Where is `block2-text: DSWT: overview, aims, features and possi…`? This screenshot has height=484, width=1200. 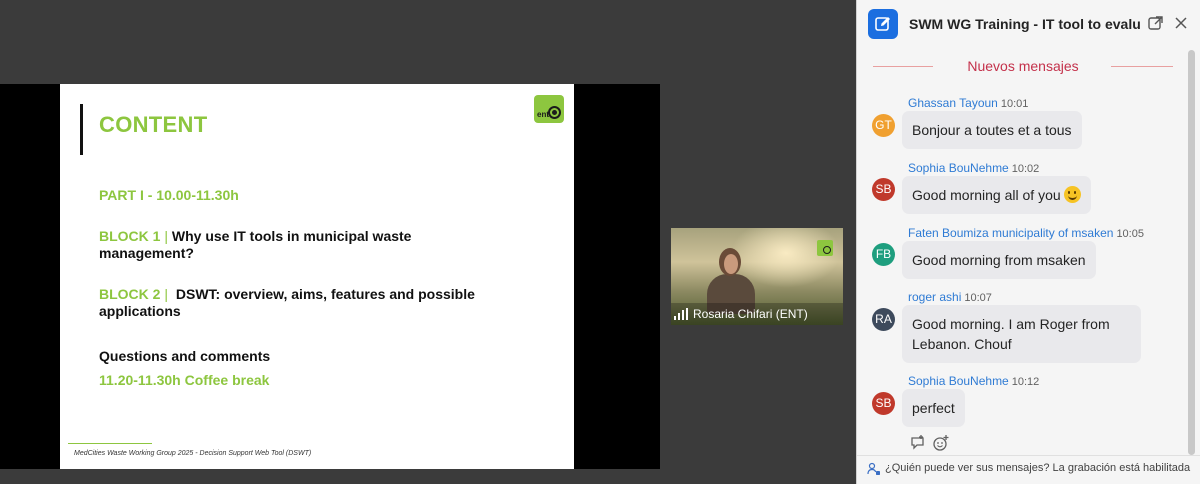
block2-text: DSWT: overview, aims, features and possi… is located at coordinates (325, 294).